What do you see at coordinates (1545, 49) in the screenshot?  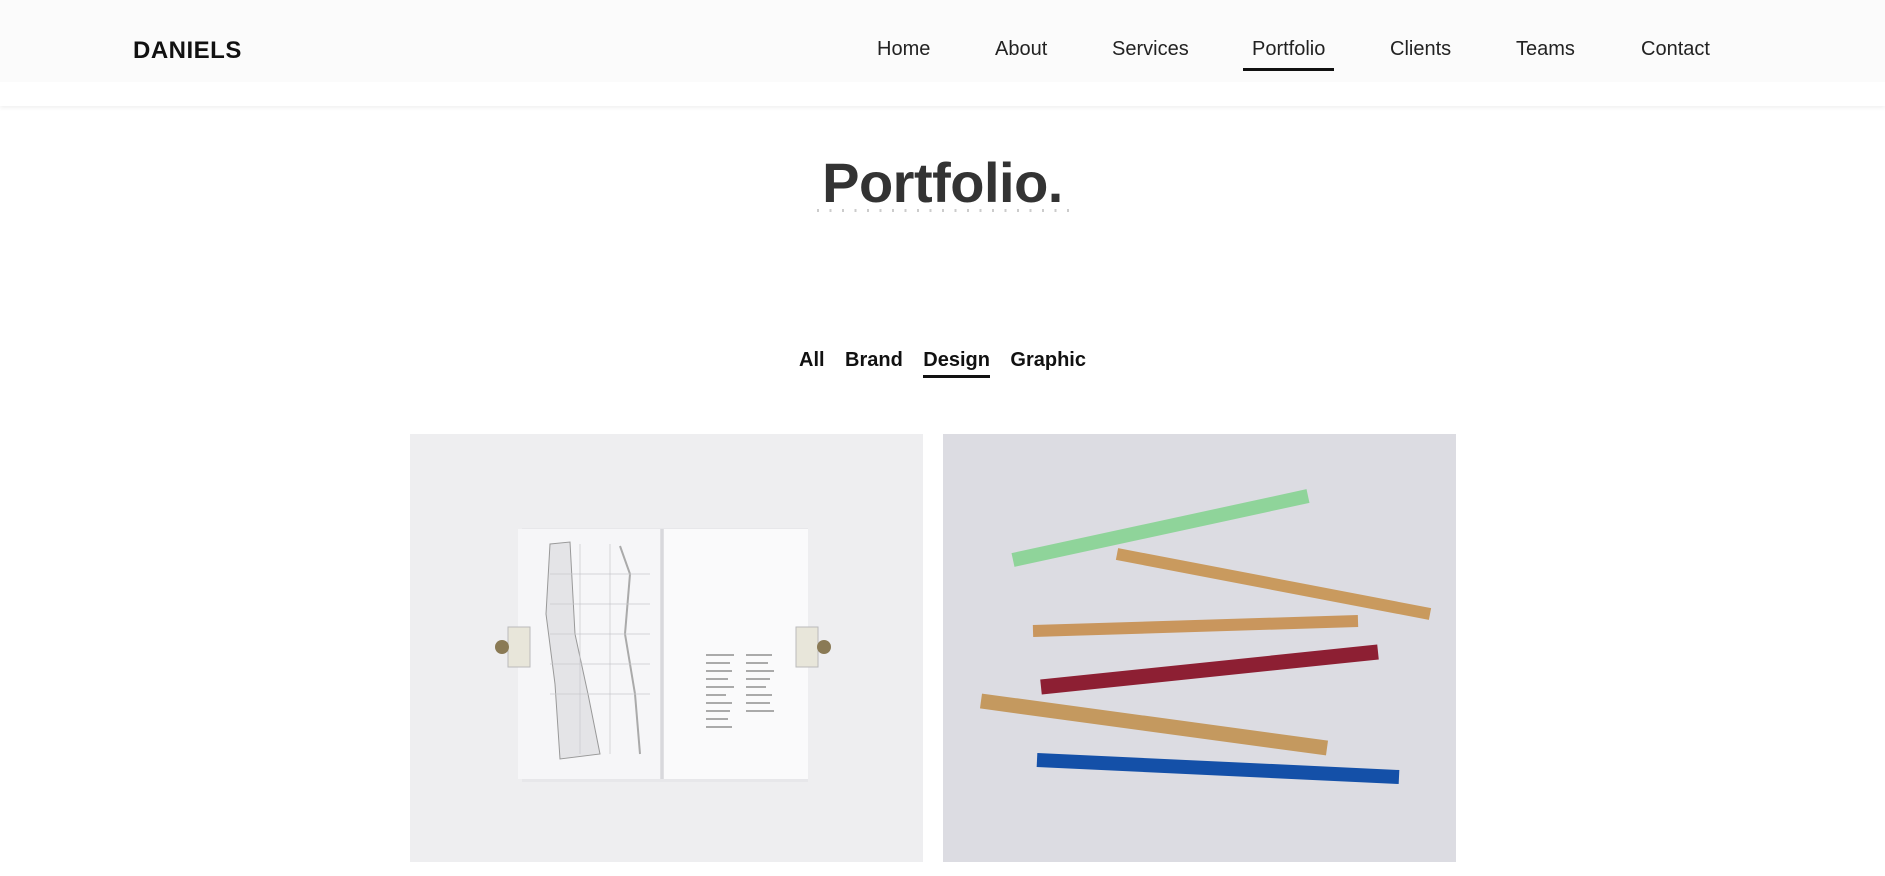 I see `nav-teams: Teams` at bounding box center [1545, 49].